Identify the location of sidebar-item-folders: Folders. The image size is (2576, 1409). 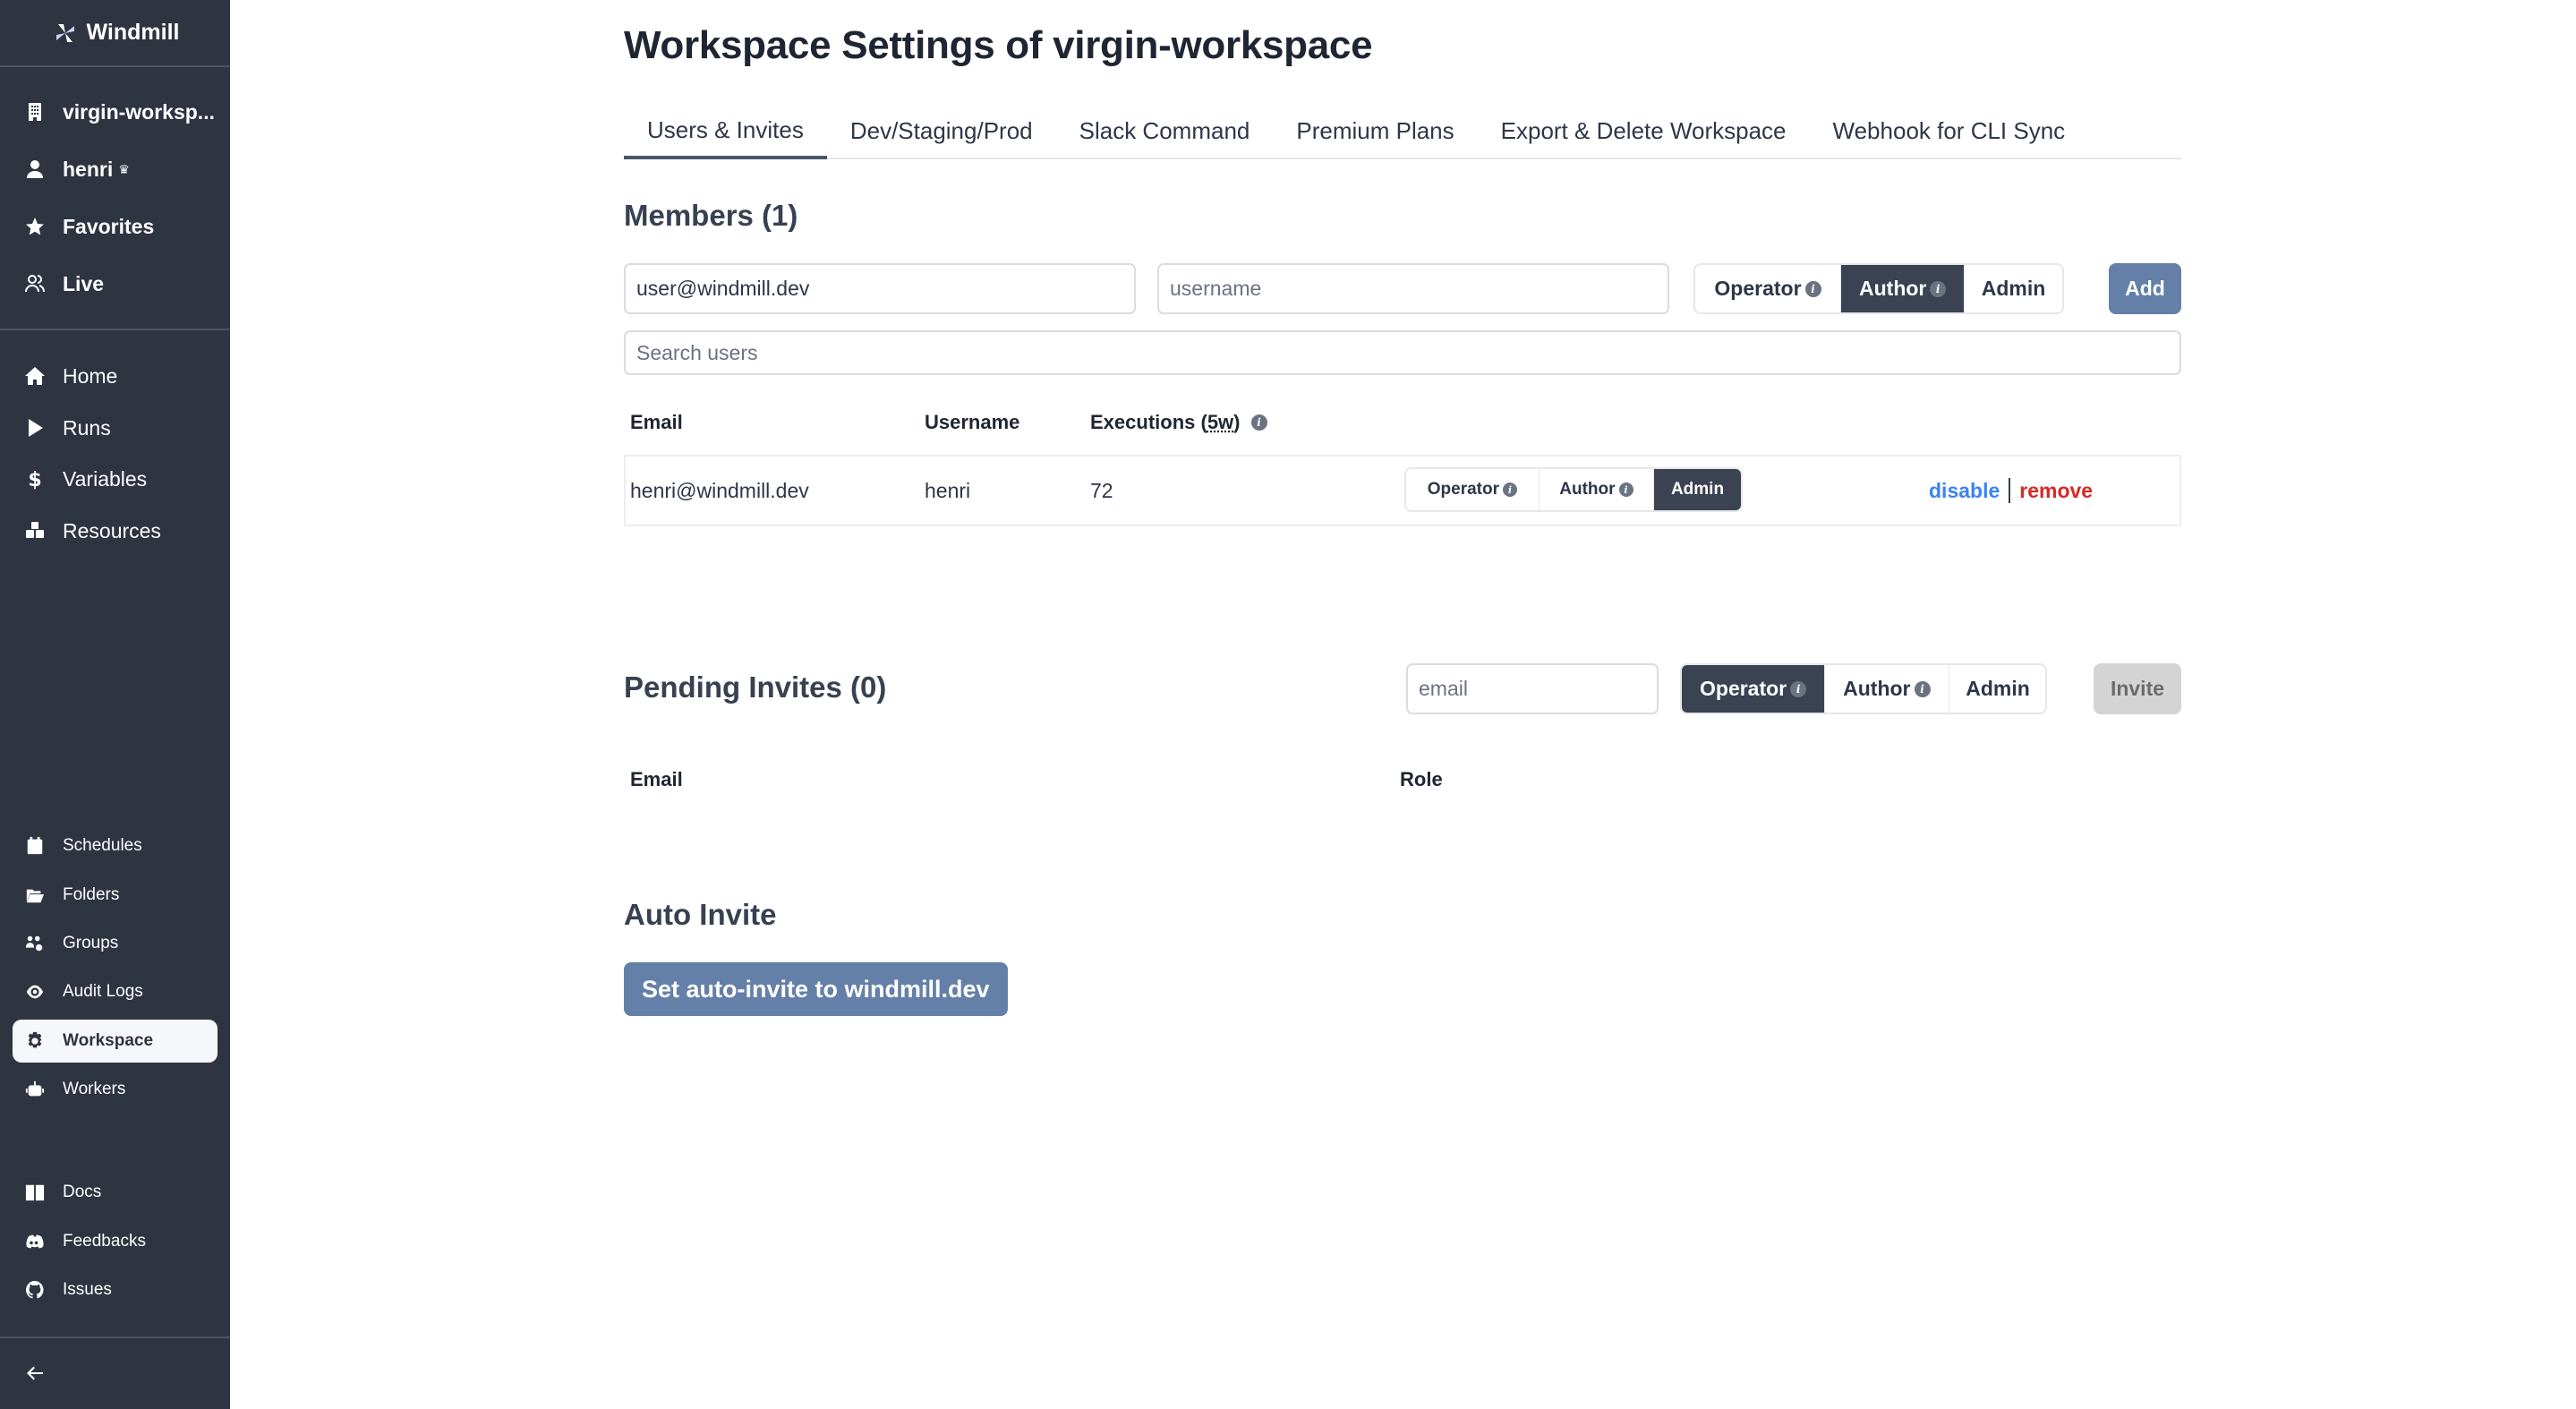
(115, 896).